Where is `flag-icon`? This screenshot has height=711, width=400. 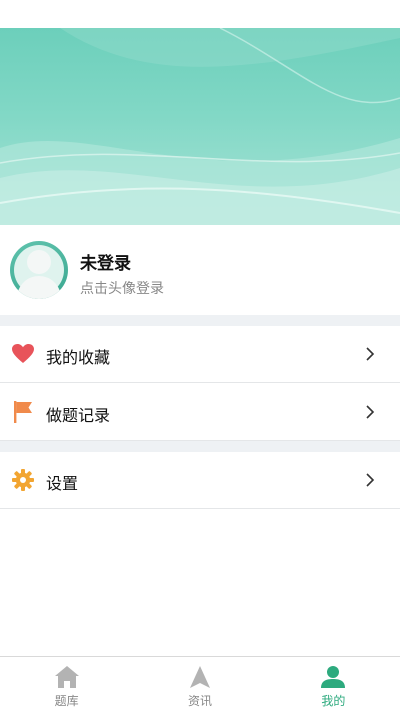
flag-icon is located at coordinates (23, 412).